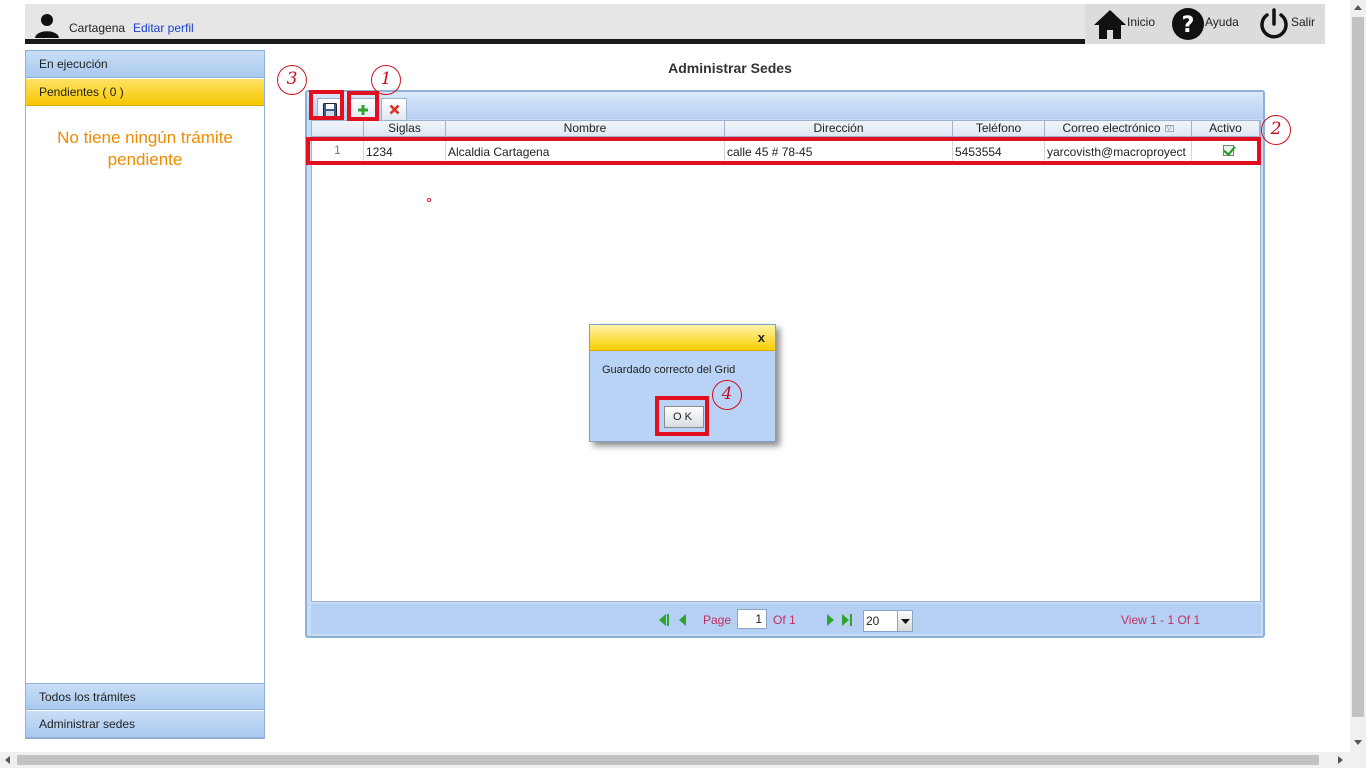 The height and width of the screenshot is (768, 1366). Describe the element at coordinates (1276, 130) in the screenshot. I see `annotation-2: 2` at that location.